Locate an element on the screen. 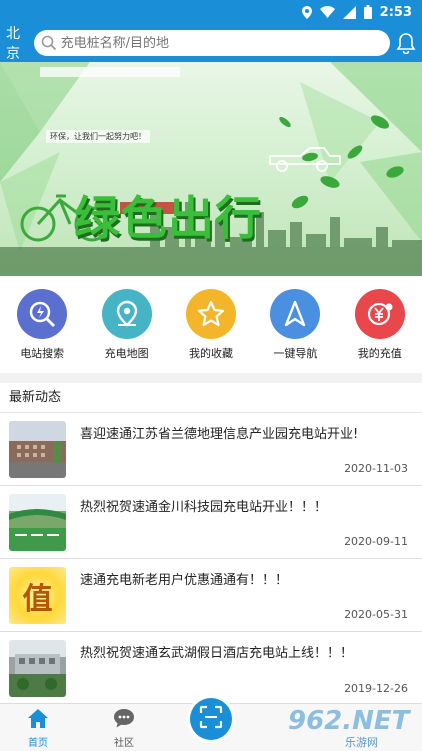  quick-station-search: 电站搜索 is located at coordinates (42, 324).